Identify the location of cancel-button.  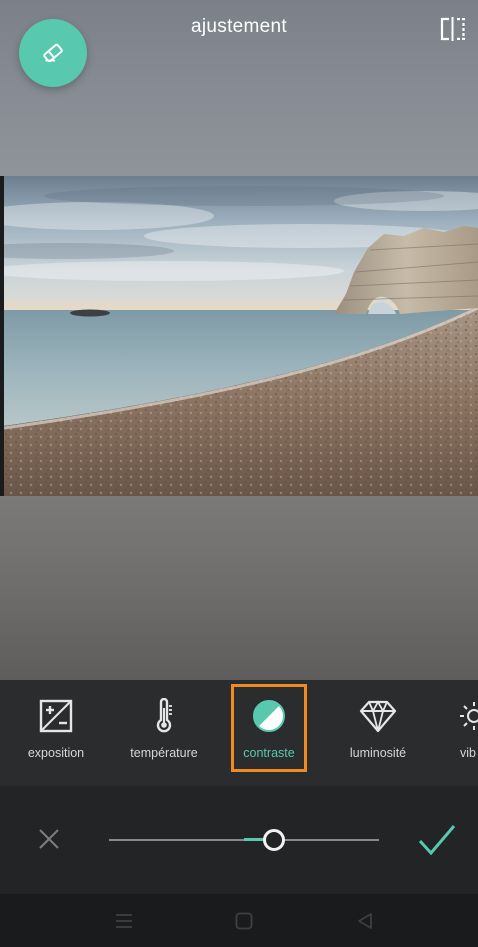
(49, 839).